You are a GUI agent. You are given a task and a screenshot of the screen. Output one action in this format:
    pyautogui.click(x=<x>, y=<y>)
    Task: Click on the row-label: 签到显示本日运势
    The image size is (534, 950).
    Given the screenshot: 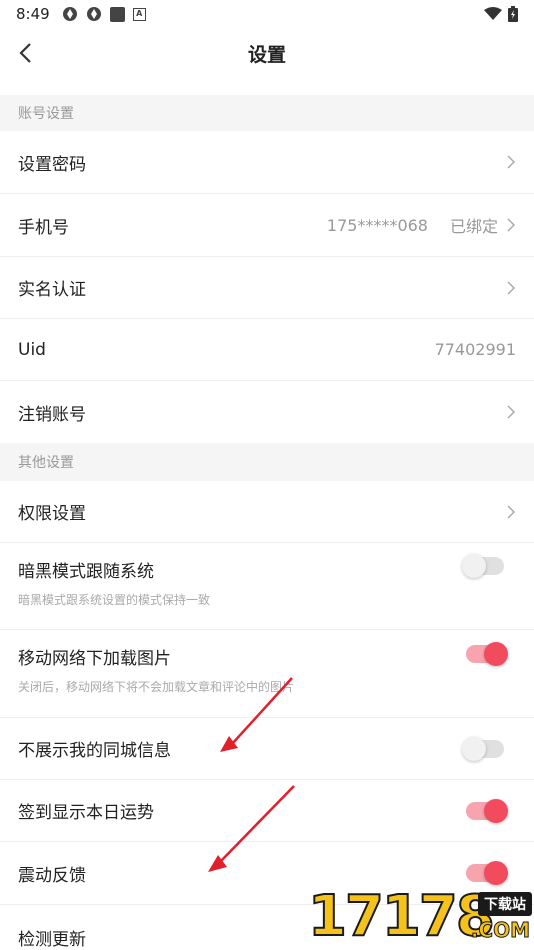 What is the action you would take?
    pyautogui.click(x=86, y=813)
    